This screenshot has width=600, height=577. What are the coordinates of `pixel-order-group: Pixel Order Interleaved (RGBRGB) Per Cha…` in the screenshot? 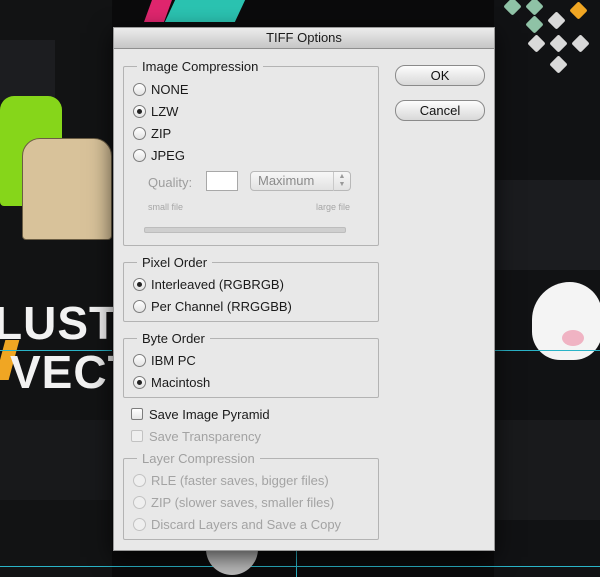 It's located at (251, 288).